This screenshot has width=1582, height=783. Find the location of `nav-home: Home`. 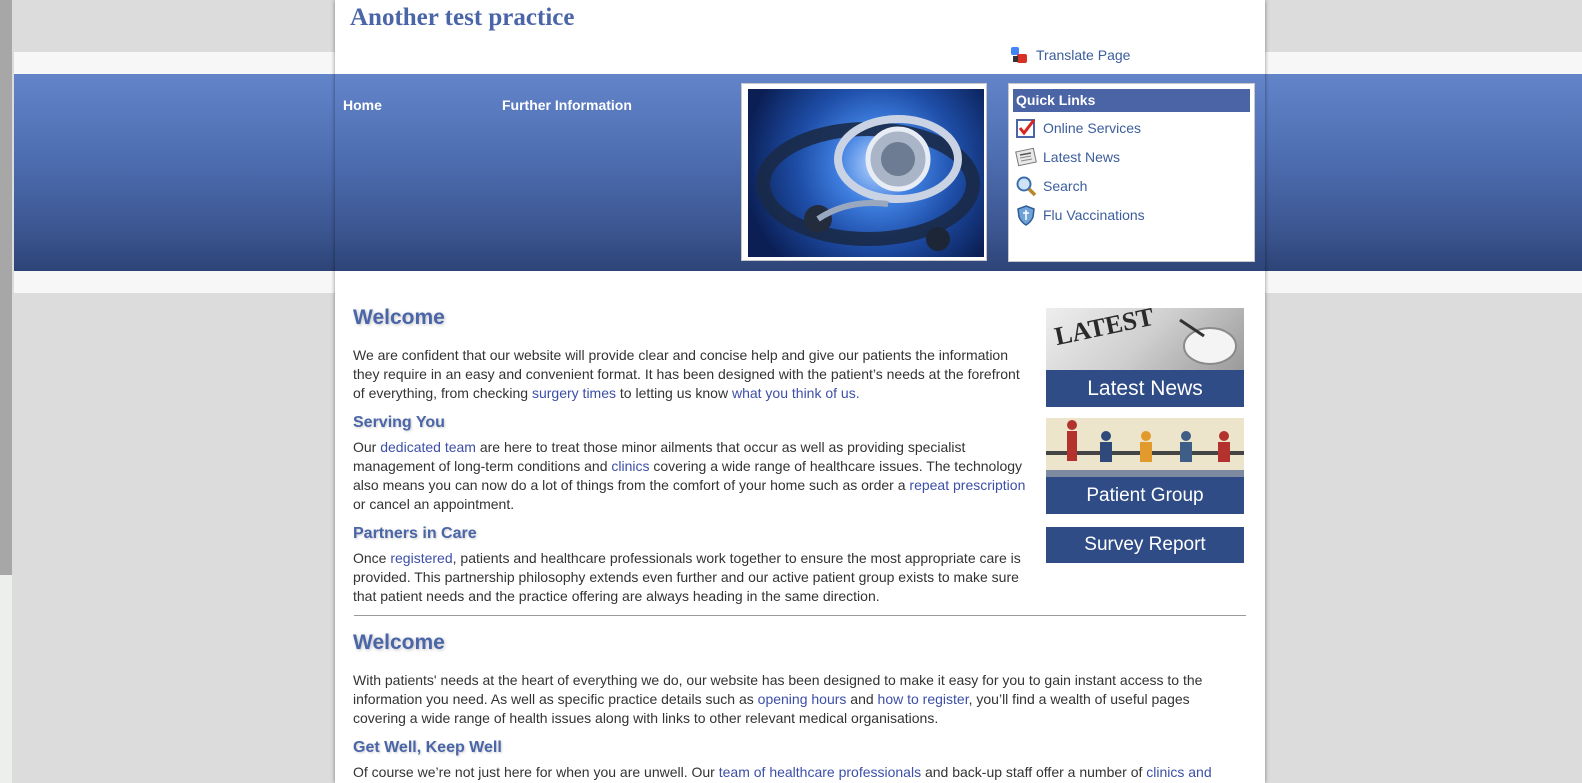

nav-home: Home is located at coordinates (362, 105).